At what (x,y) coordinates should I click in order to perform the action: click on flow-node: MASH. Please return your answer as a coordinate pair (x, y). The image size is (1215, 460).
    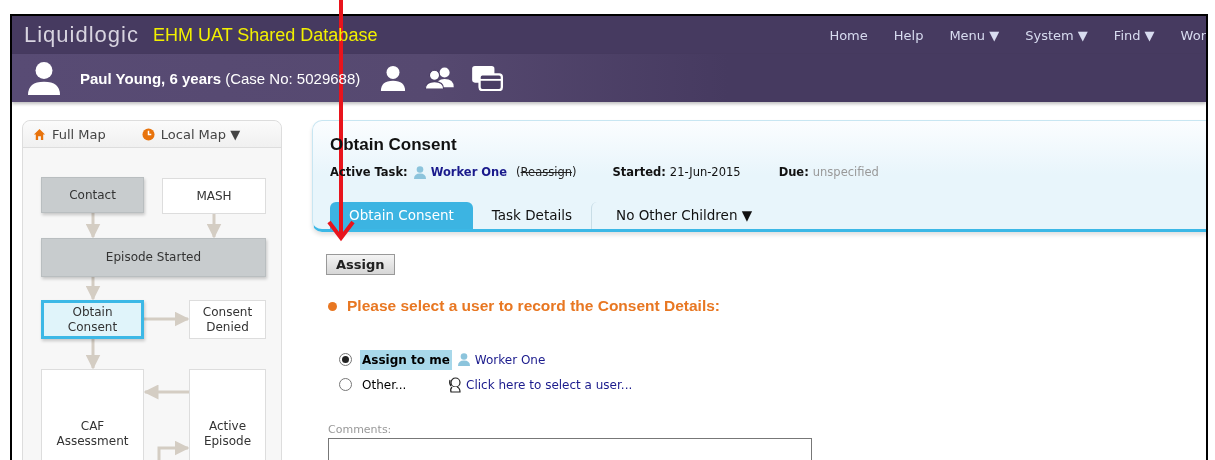
    Looking at the image, I should click on (214, 196).